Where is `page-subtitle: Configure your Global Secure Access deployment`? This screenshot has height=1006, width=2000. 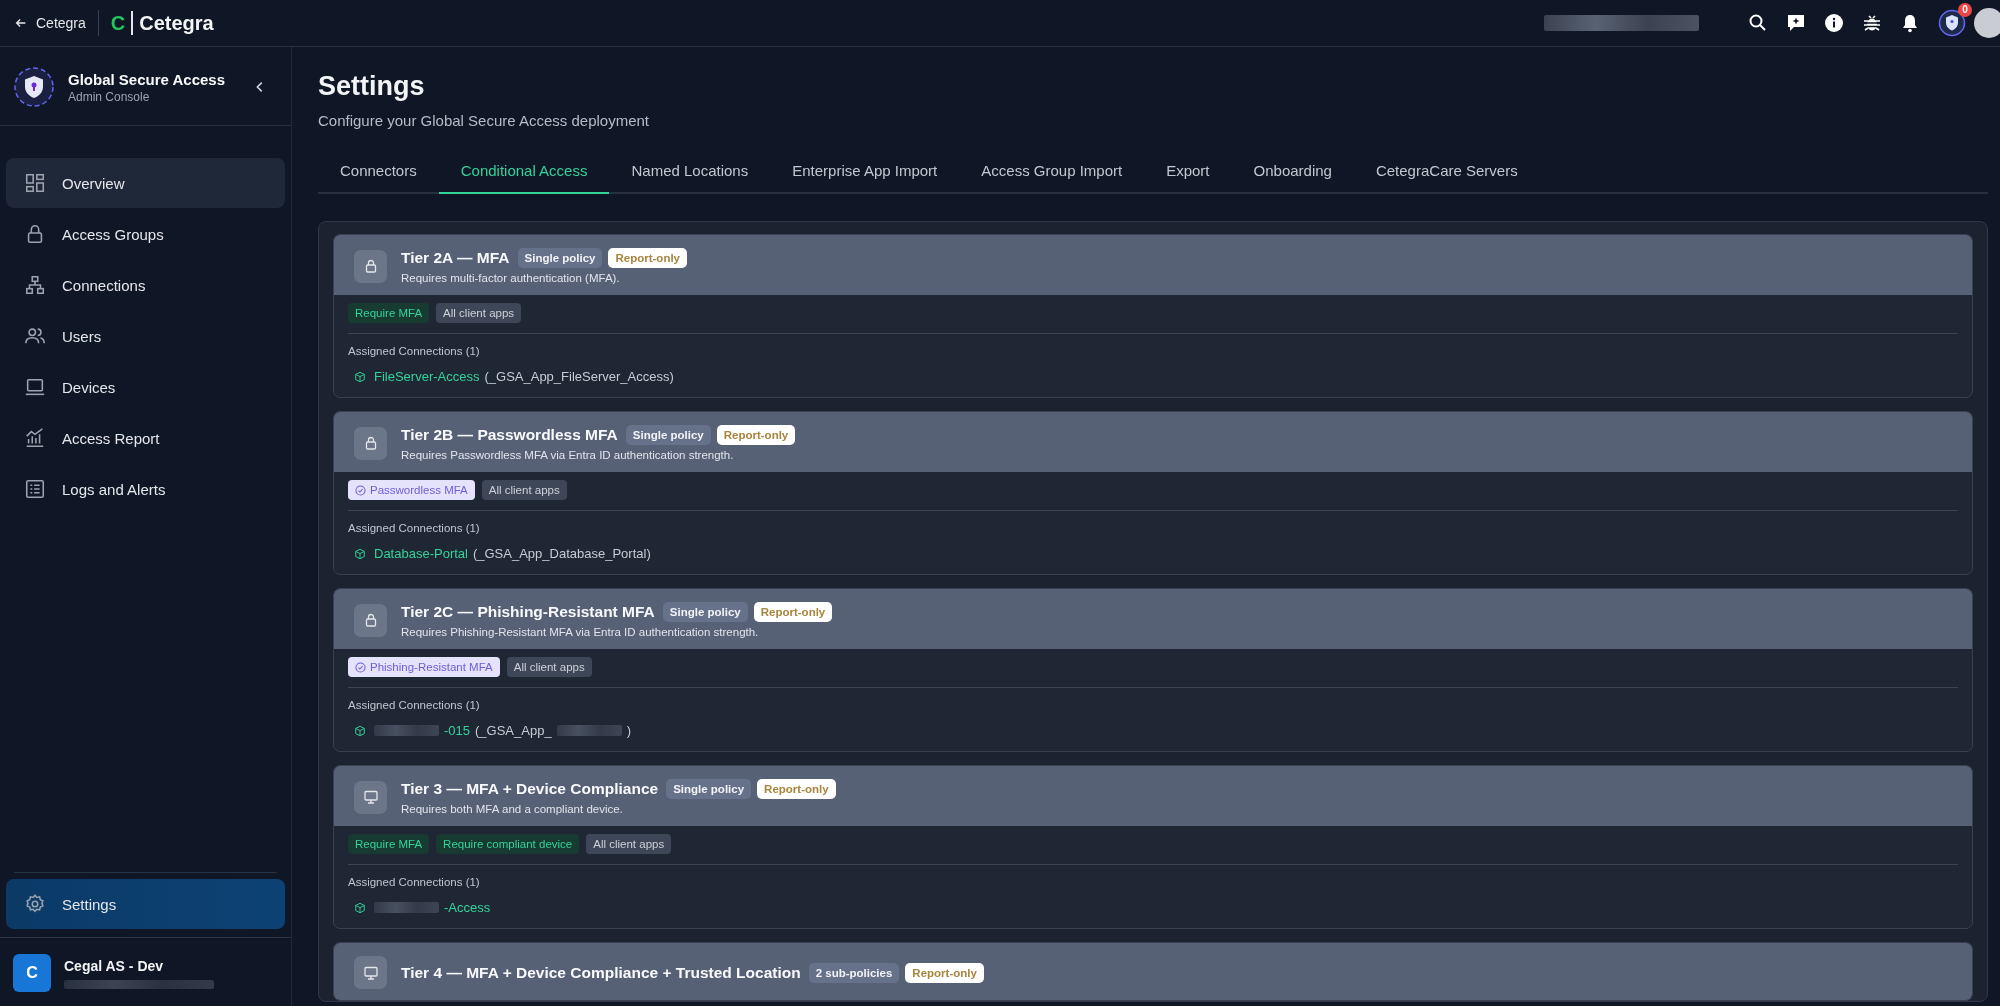 page-subtitle: Configure your Global Secure Access deployment is located at coordinates (484, 120).